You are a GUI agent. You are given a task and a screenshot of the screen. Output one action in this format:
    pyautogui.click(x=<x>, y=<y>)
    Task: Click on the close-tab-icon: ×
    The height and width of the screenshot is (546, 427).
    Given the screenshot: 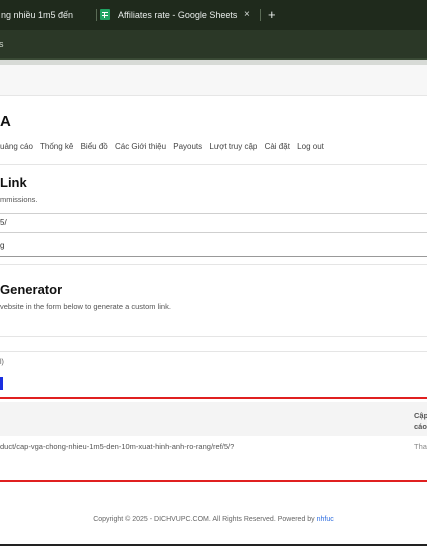 What is the action you would take?
    pyautogui.click(x=247, y=15)
    